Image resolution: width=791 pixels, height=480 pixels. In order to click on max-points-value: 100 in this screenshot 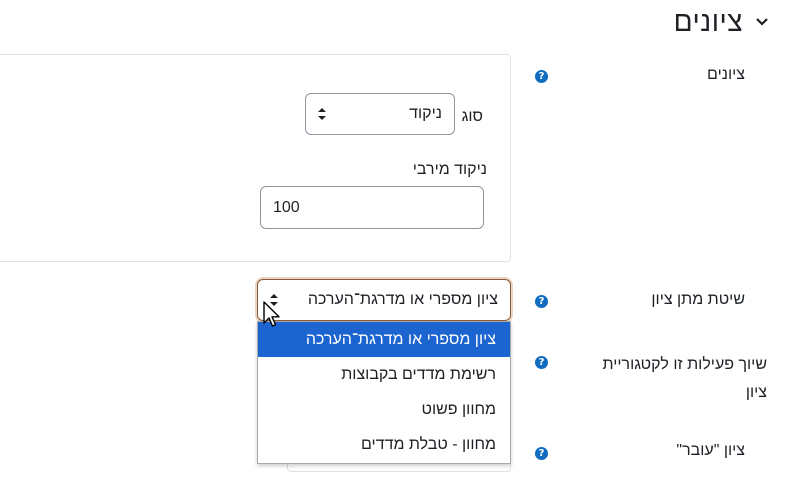, I will do `click(286, 207)`.